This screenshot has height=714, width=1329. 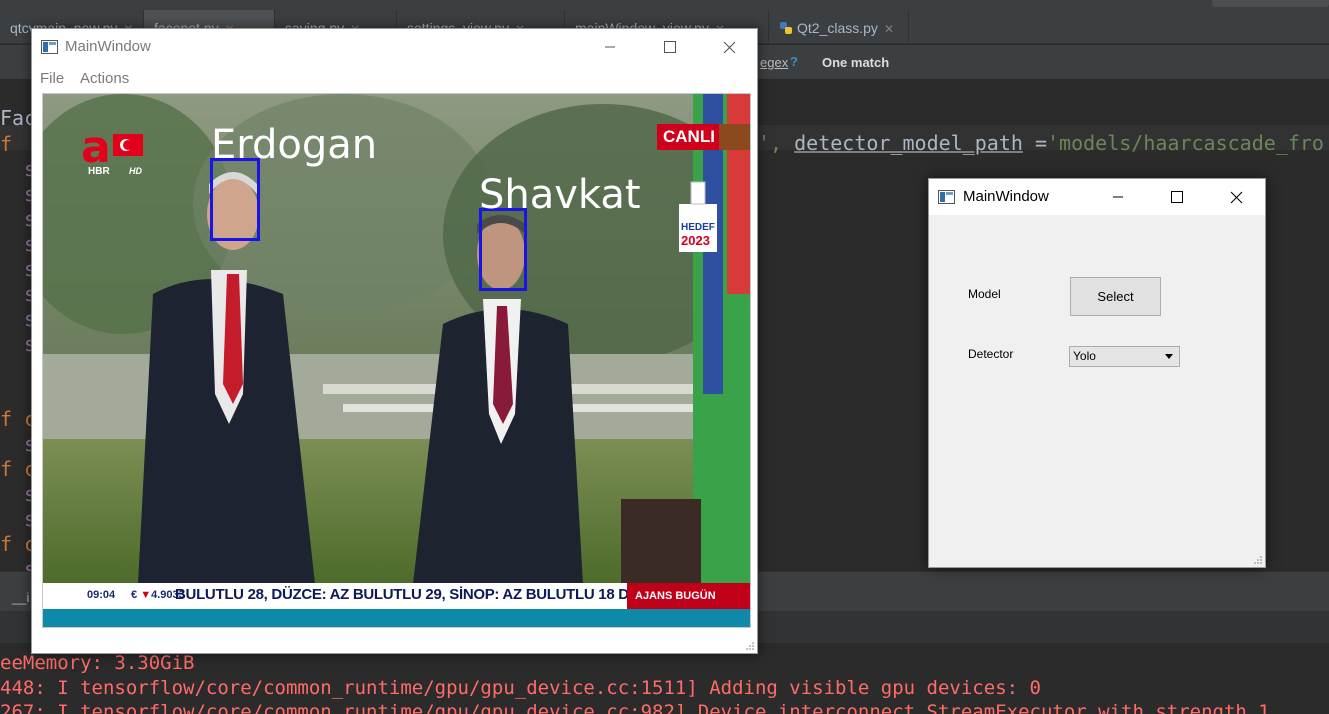 What do you see at coordinates (774, 62) in the screenshot?
I see `regex-toggle: egex` at bounding box center [774, 62].